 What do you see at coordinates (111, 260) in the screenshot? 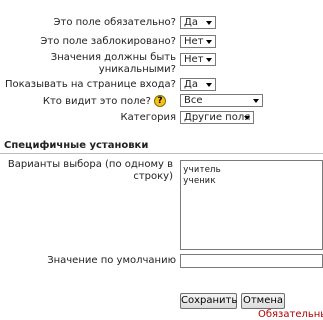
I see `field-label-default: Значение по умолчанию` at bounding box center [111, 260].